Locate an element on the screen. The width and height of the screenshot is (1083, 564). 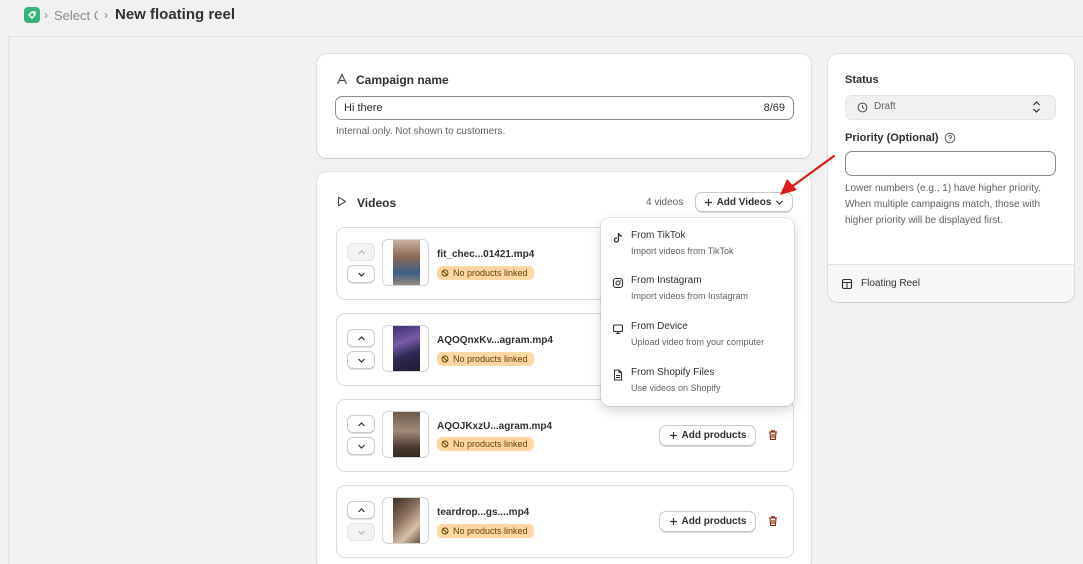
menu-item-subtitle: Import videos from Instagram is located at coordinates (690, 296).